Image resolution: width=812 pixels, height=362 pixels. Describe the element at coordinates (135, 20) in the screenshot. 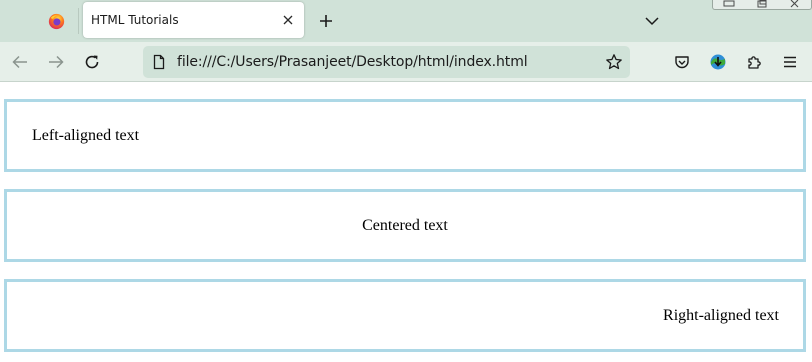

I see `tab-title: HTML Tutorials` at that location.